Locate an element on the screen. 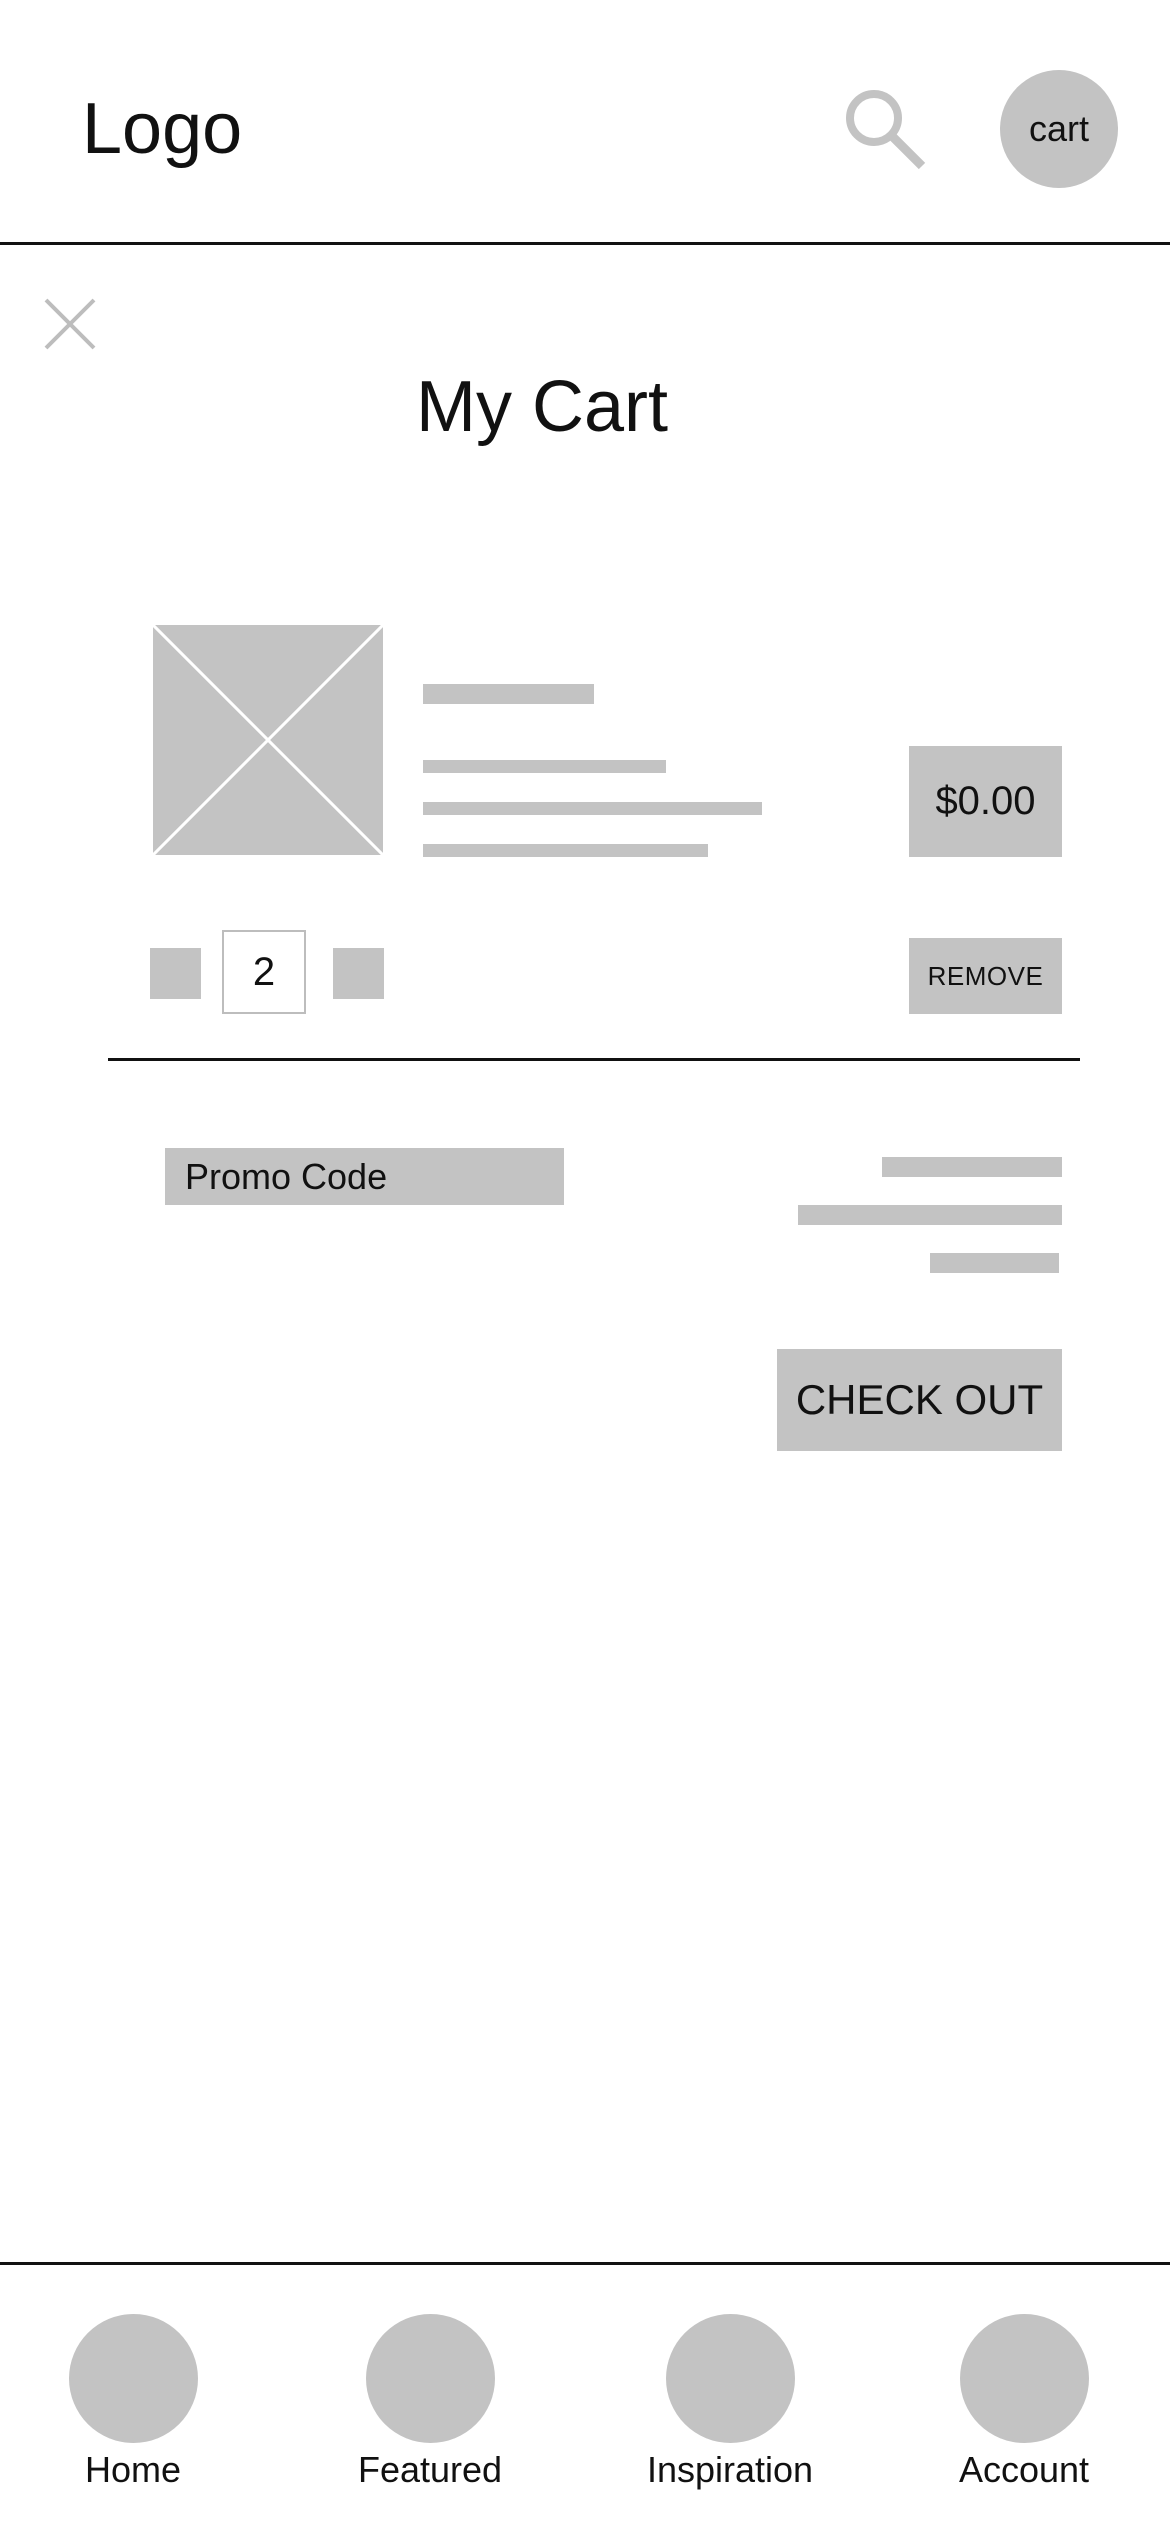 This screenshot has height=2532, width=1170. promo-code-input: Promo Code is located at coordinates (364, 1176).